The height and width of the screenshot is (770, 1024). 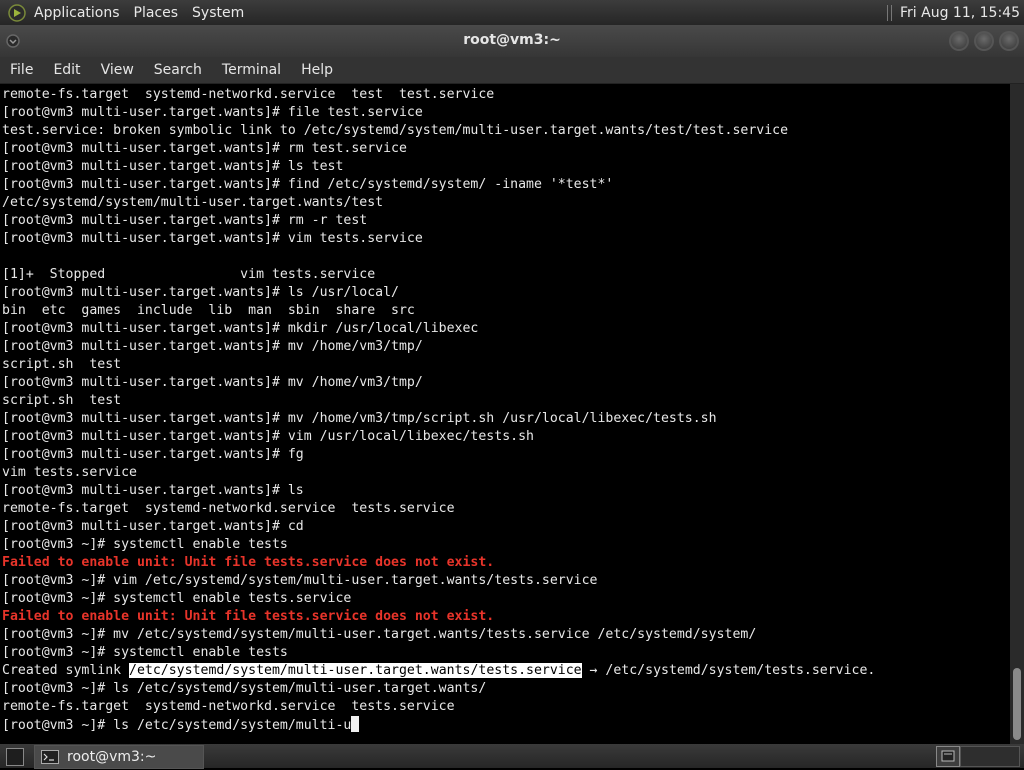 I want to click on terminal-cursor, so click(x=355, y=724).